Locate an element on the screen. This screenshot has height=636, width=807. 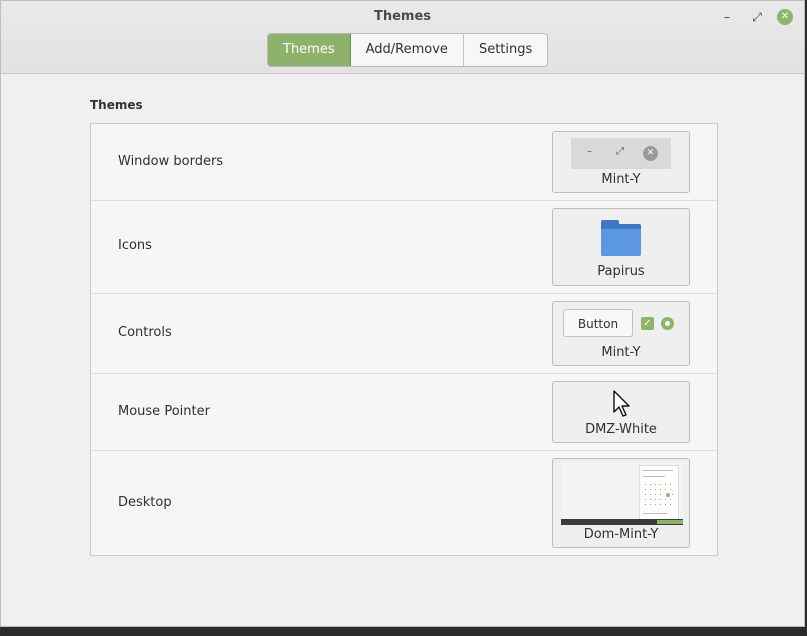
row-icons: Icons Papirus is located at coordinates (404, 247).